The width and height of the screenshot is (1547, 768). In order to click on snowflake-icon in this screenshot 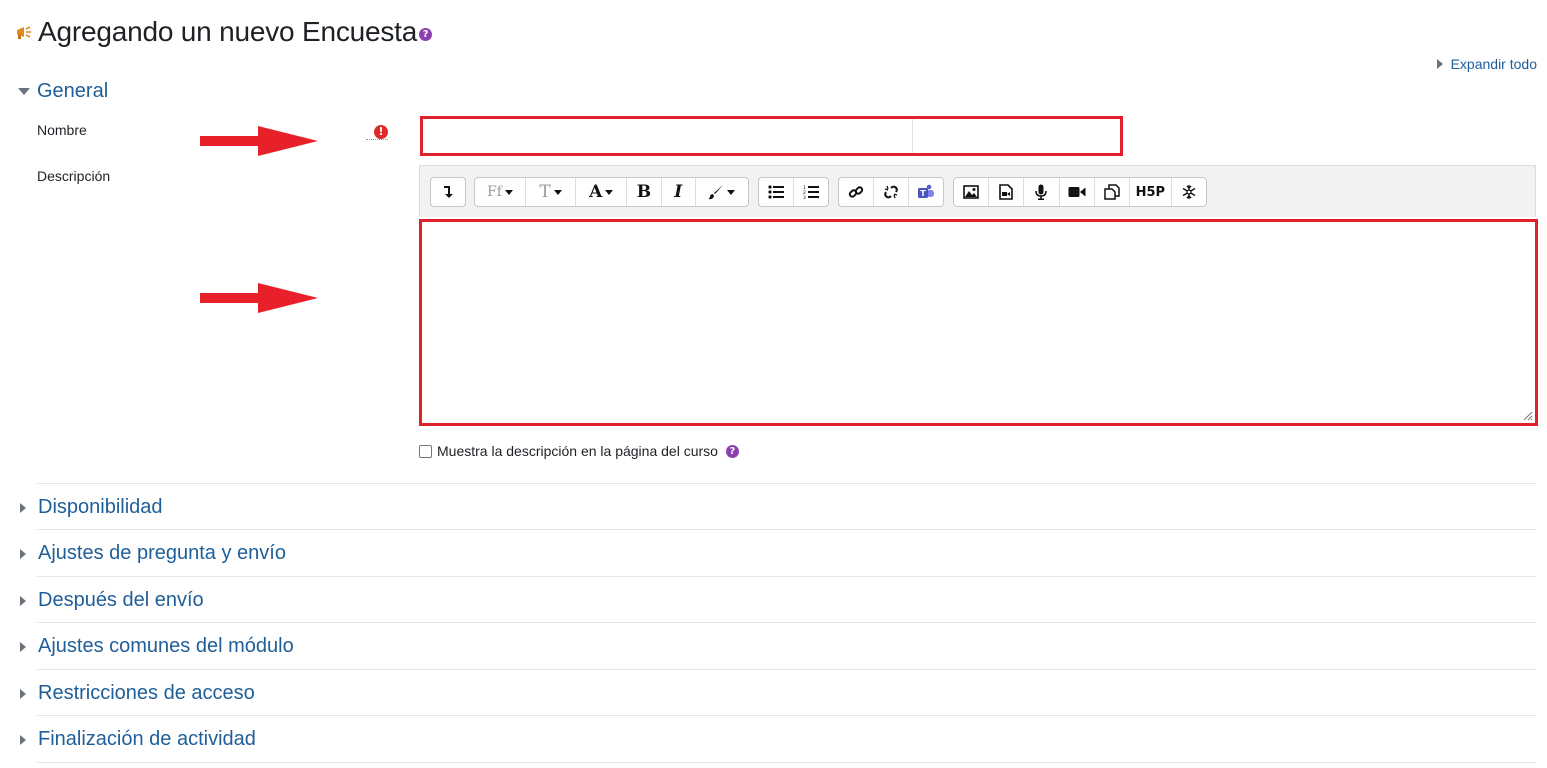, I will do `click(1189, 192)`.